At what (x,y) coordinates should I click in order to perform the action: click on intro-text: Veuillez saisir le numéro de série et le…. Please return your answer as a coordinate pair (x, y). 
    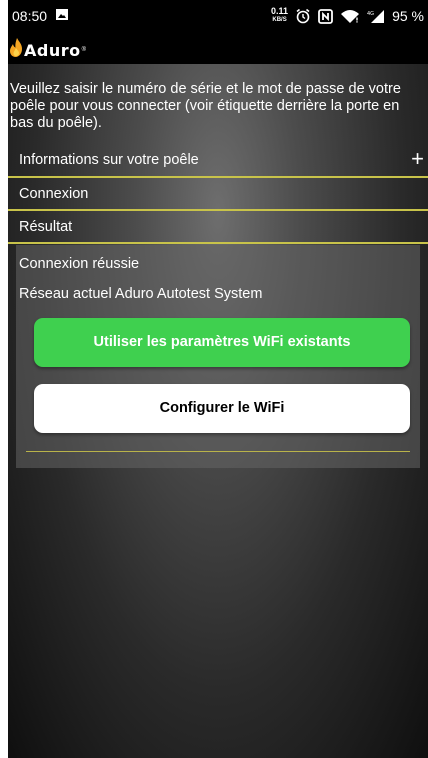
    Looking at the image, I should click on (205, 106).